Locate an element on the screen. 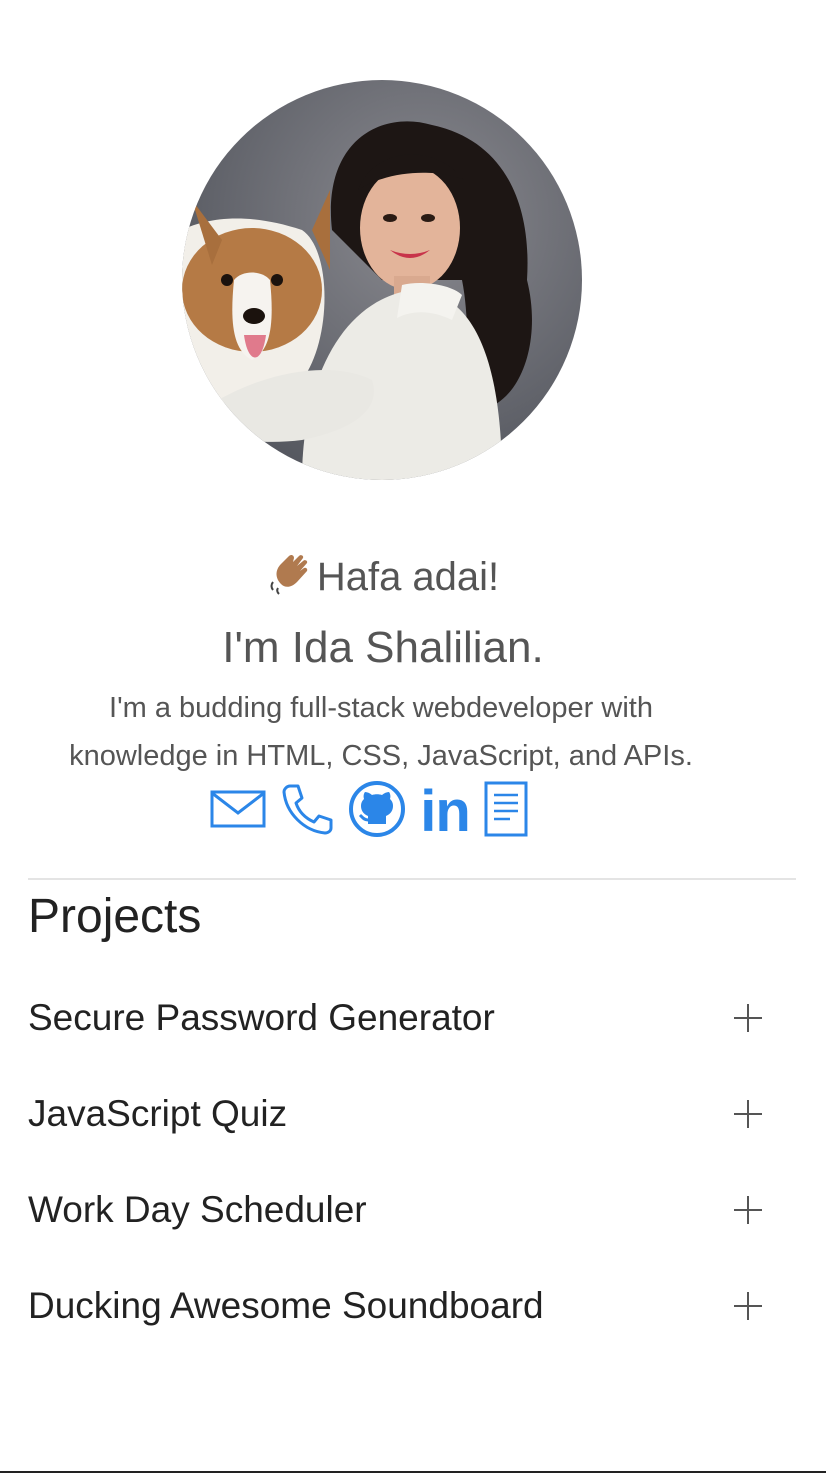 The image size is (826, 1474). social-links: in is located at coordinates (369, 811).